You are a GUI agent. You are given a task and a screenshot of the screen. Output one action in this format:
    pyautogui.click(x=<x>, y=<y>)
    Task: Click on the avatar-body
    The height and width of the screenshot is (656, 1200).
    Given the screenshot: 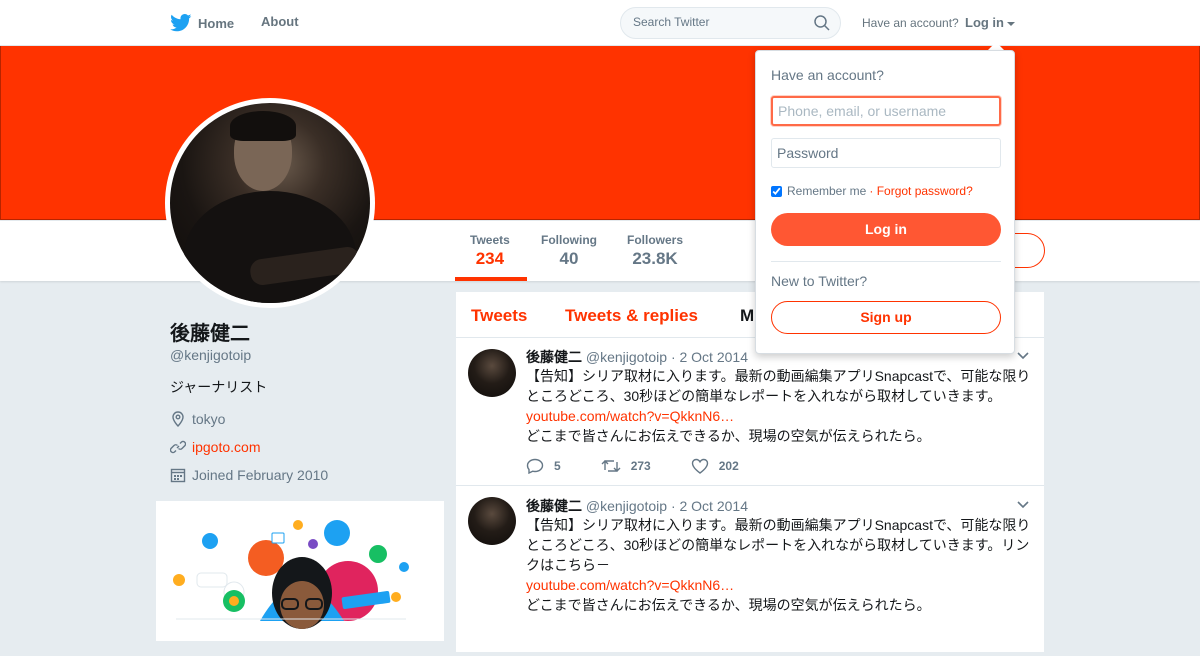 What is the action you would take?
    pyautogui.click(x=270, y=247)
    